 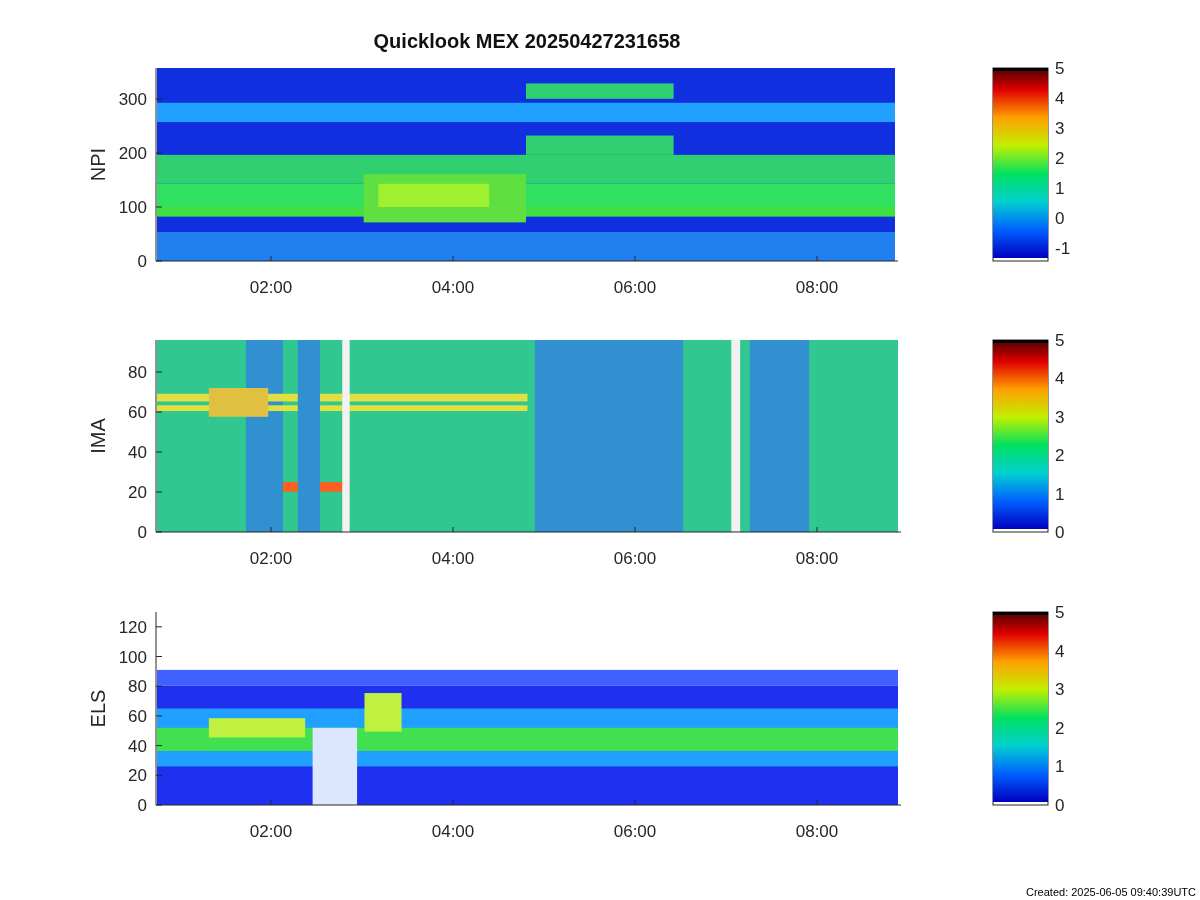 I want to click on axis-label: NPI, so click(x=98, y=164).